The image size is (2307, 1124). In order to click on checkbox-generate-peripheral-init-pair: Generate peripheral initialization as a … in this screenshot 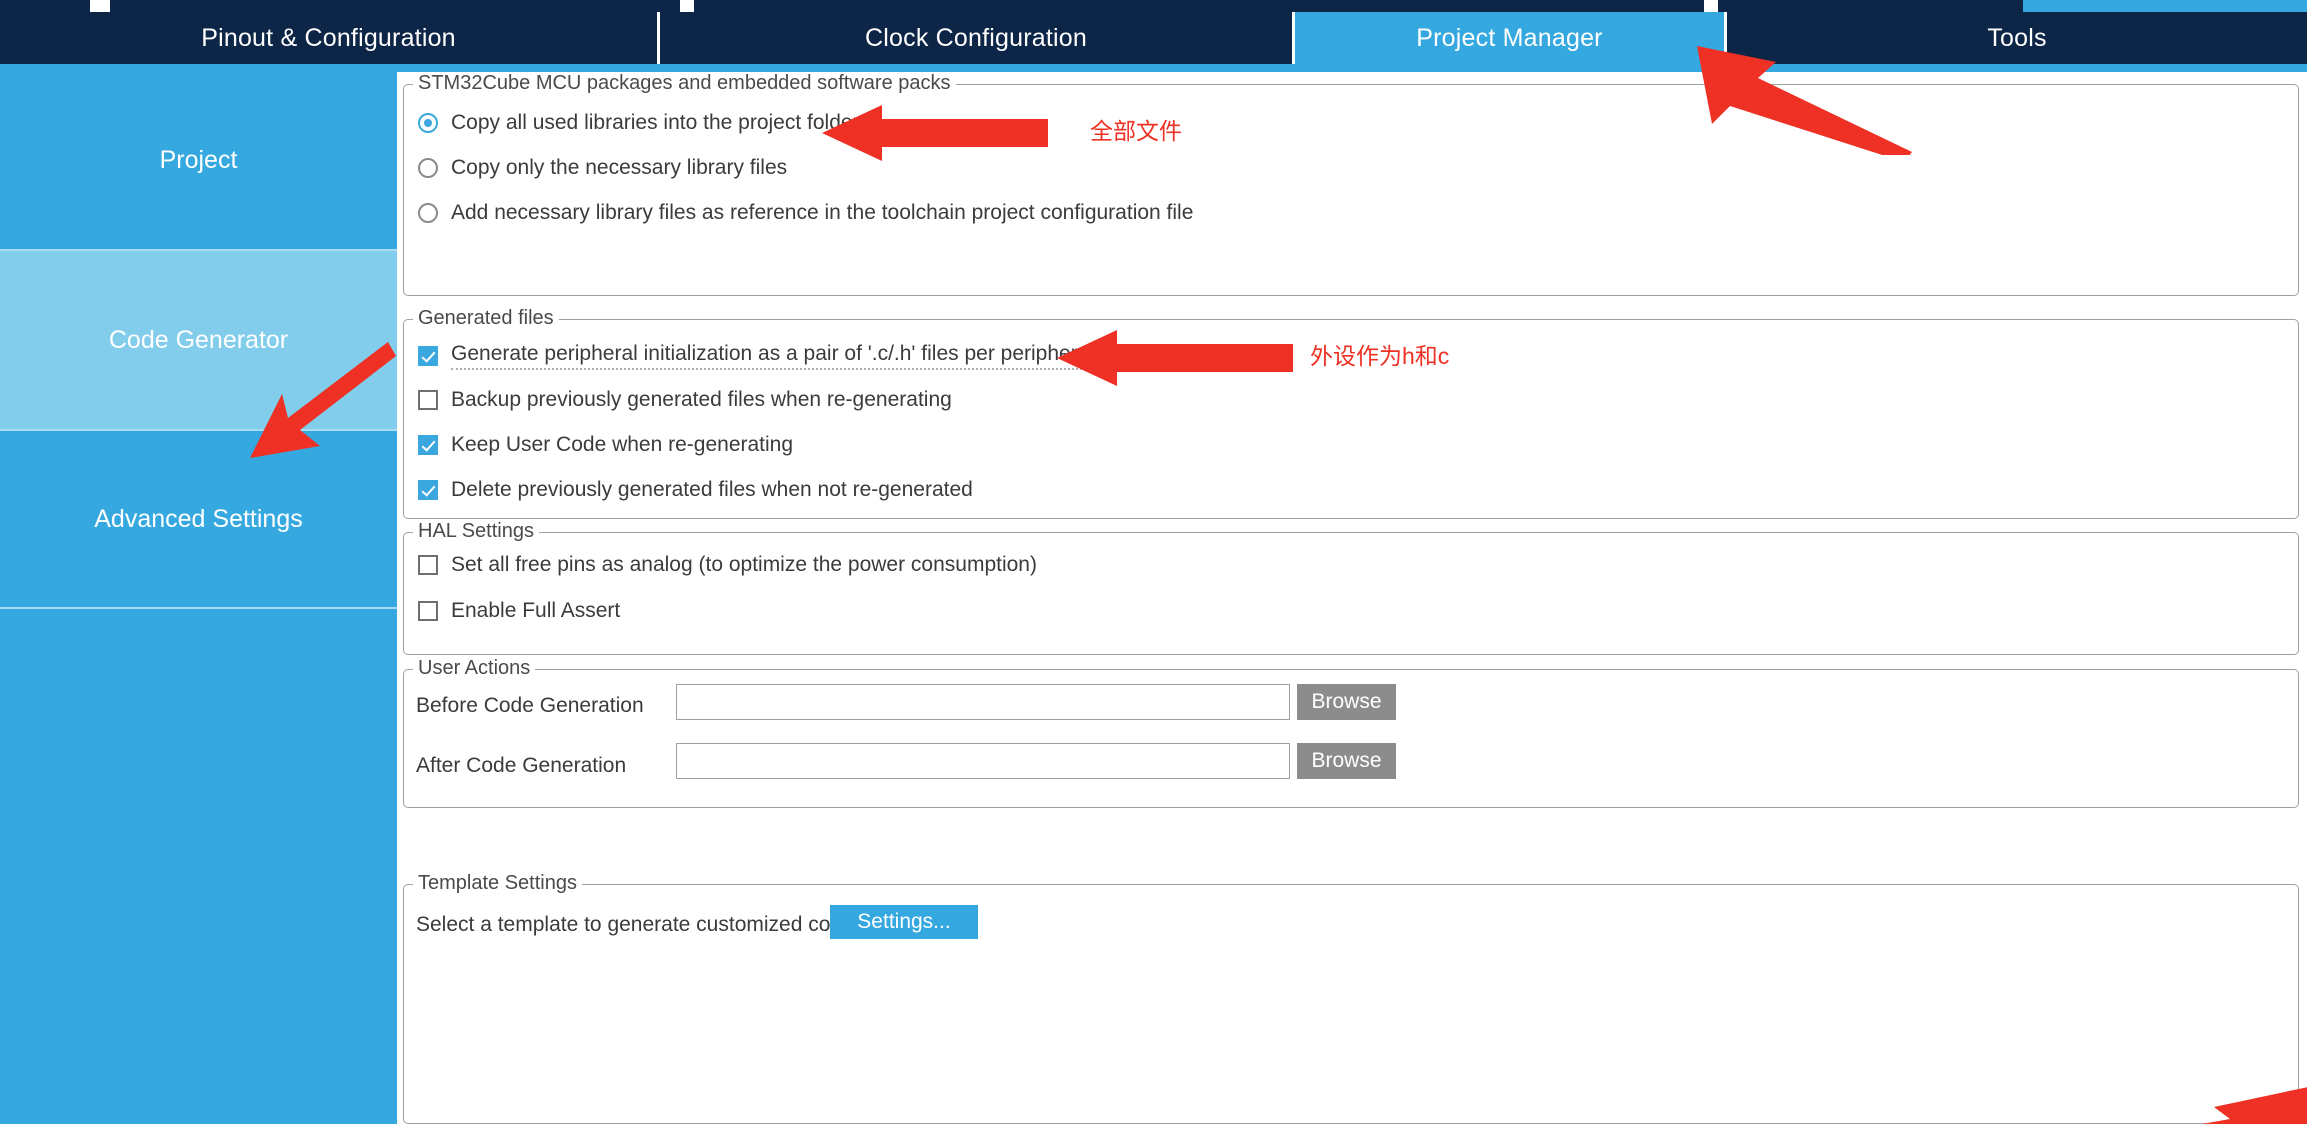, I will do `click(756, 356)`.